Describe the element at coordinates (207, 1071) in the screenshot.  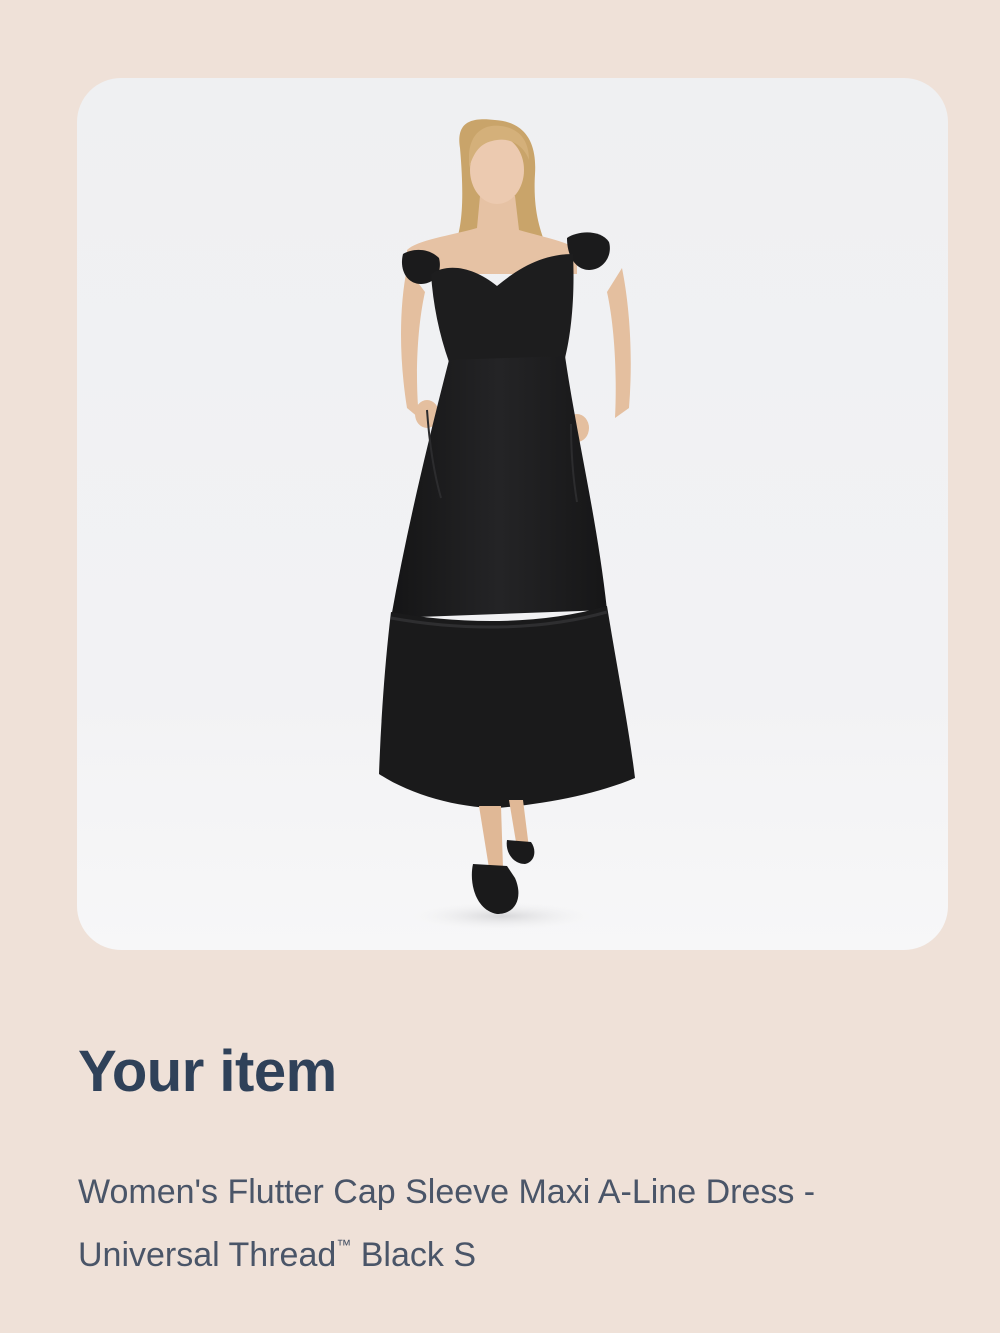
I see `page-title: Your item` at that location.